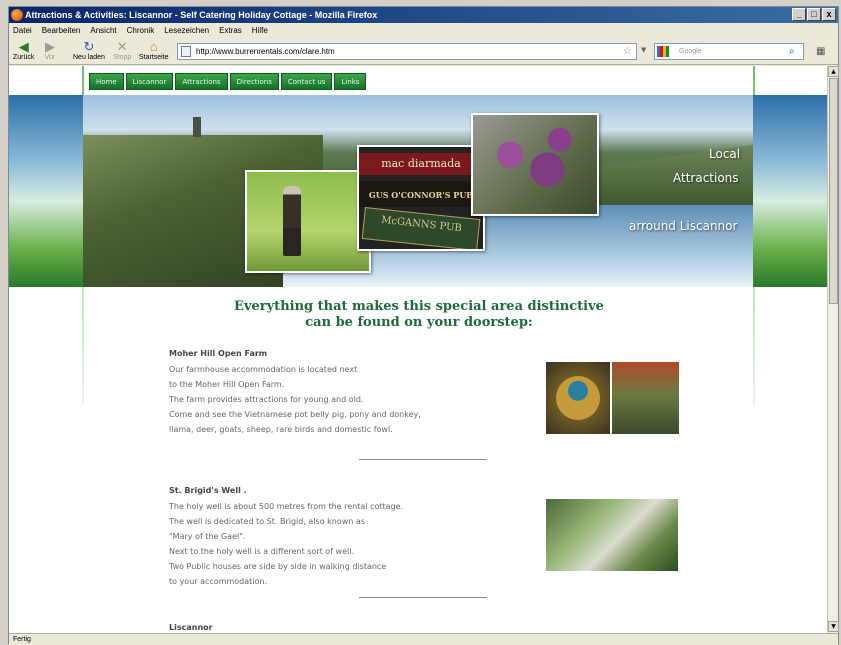 The height and width of the screenshot is (645, 841). Describe the element at coordinates (663, 51) in the screenshot. I see `google-icon` at that location.